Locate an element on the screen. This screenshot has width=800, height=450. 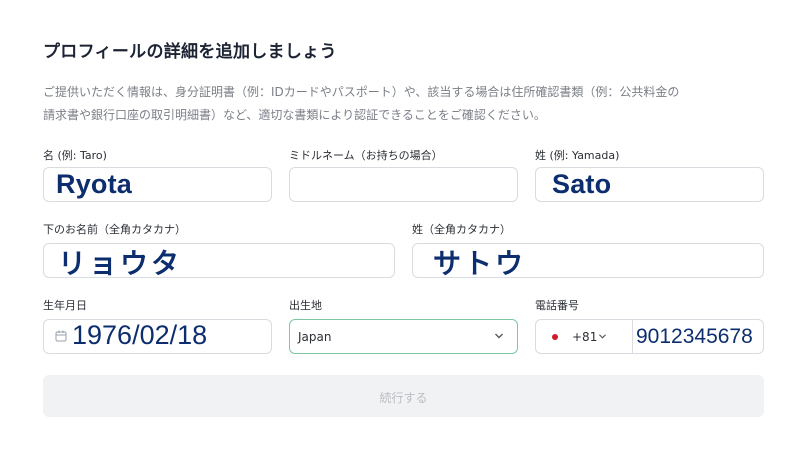
country-code-selector: +81 is located at coordinates (584, 337).